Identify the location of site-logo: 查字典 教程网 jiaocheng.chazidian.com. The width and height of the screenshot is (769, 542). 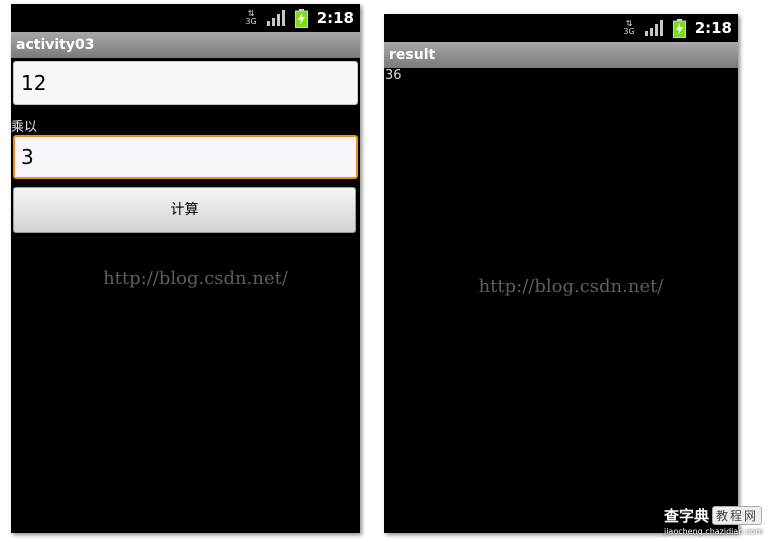
(713, 520).